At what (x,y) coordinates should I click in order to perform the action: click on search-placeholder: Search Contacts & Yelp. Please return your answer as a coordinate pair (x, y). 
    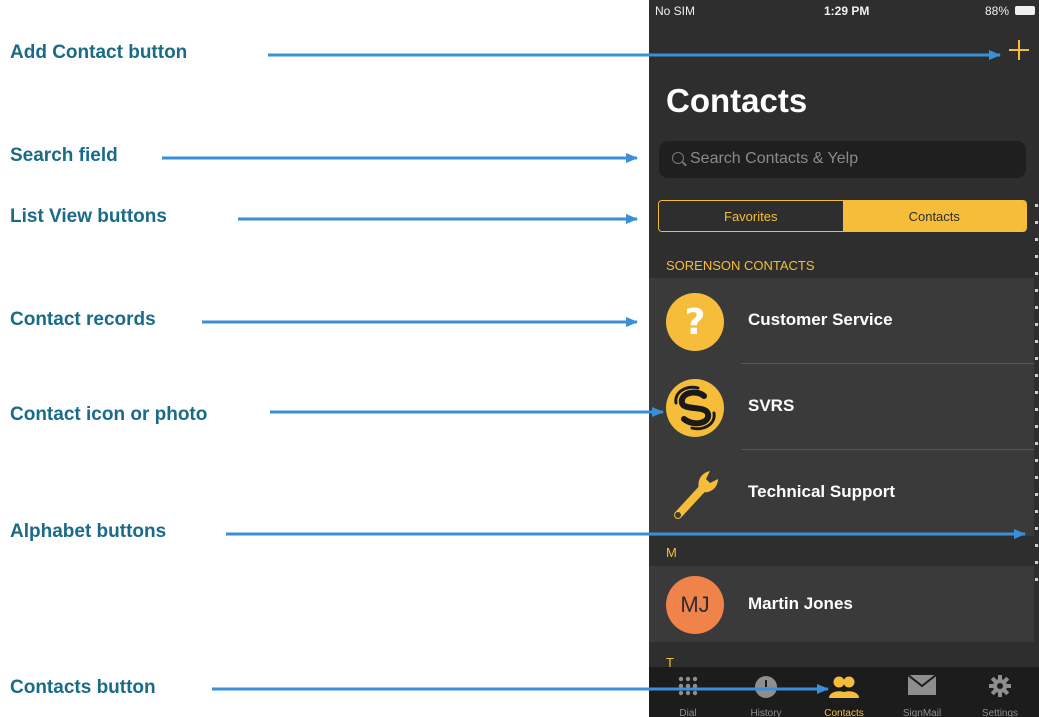
    Looking at the image, I should click on (774, 158).